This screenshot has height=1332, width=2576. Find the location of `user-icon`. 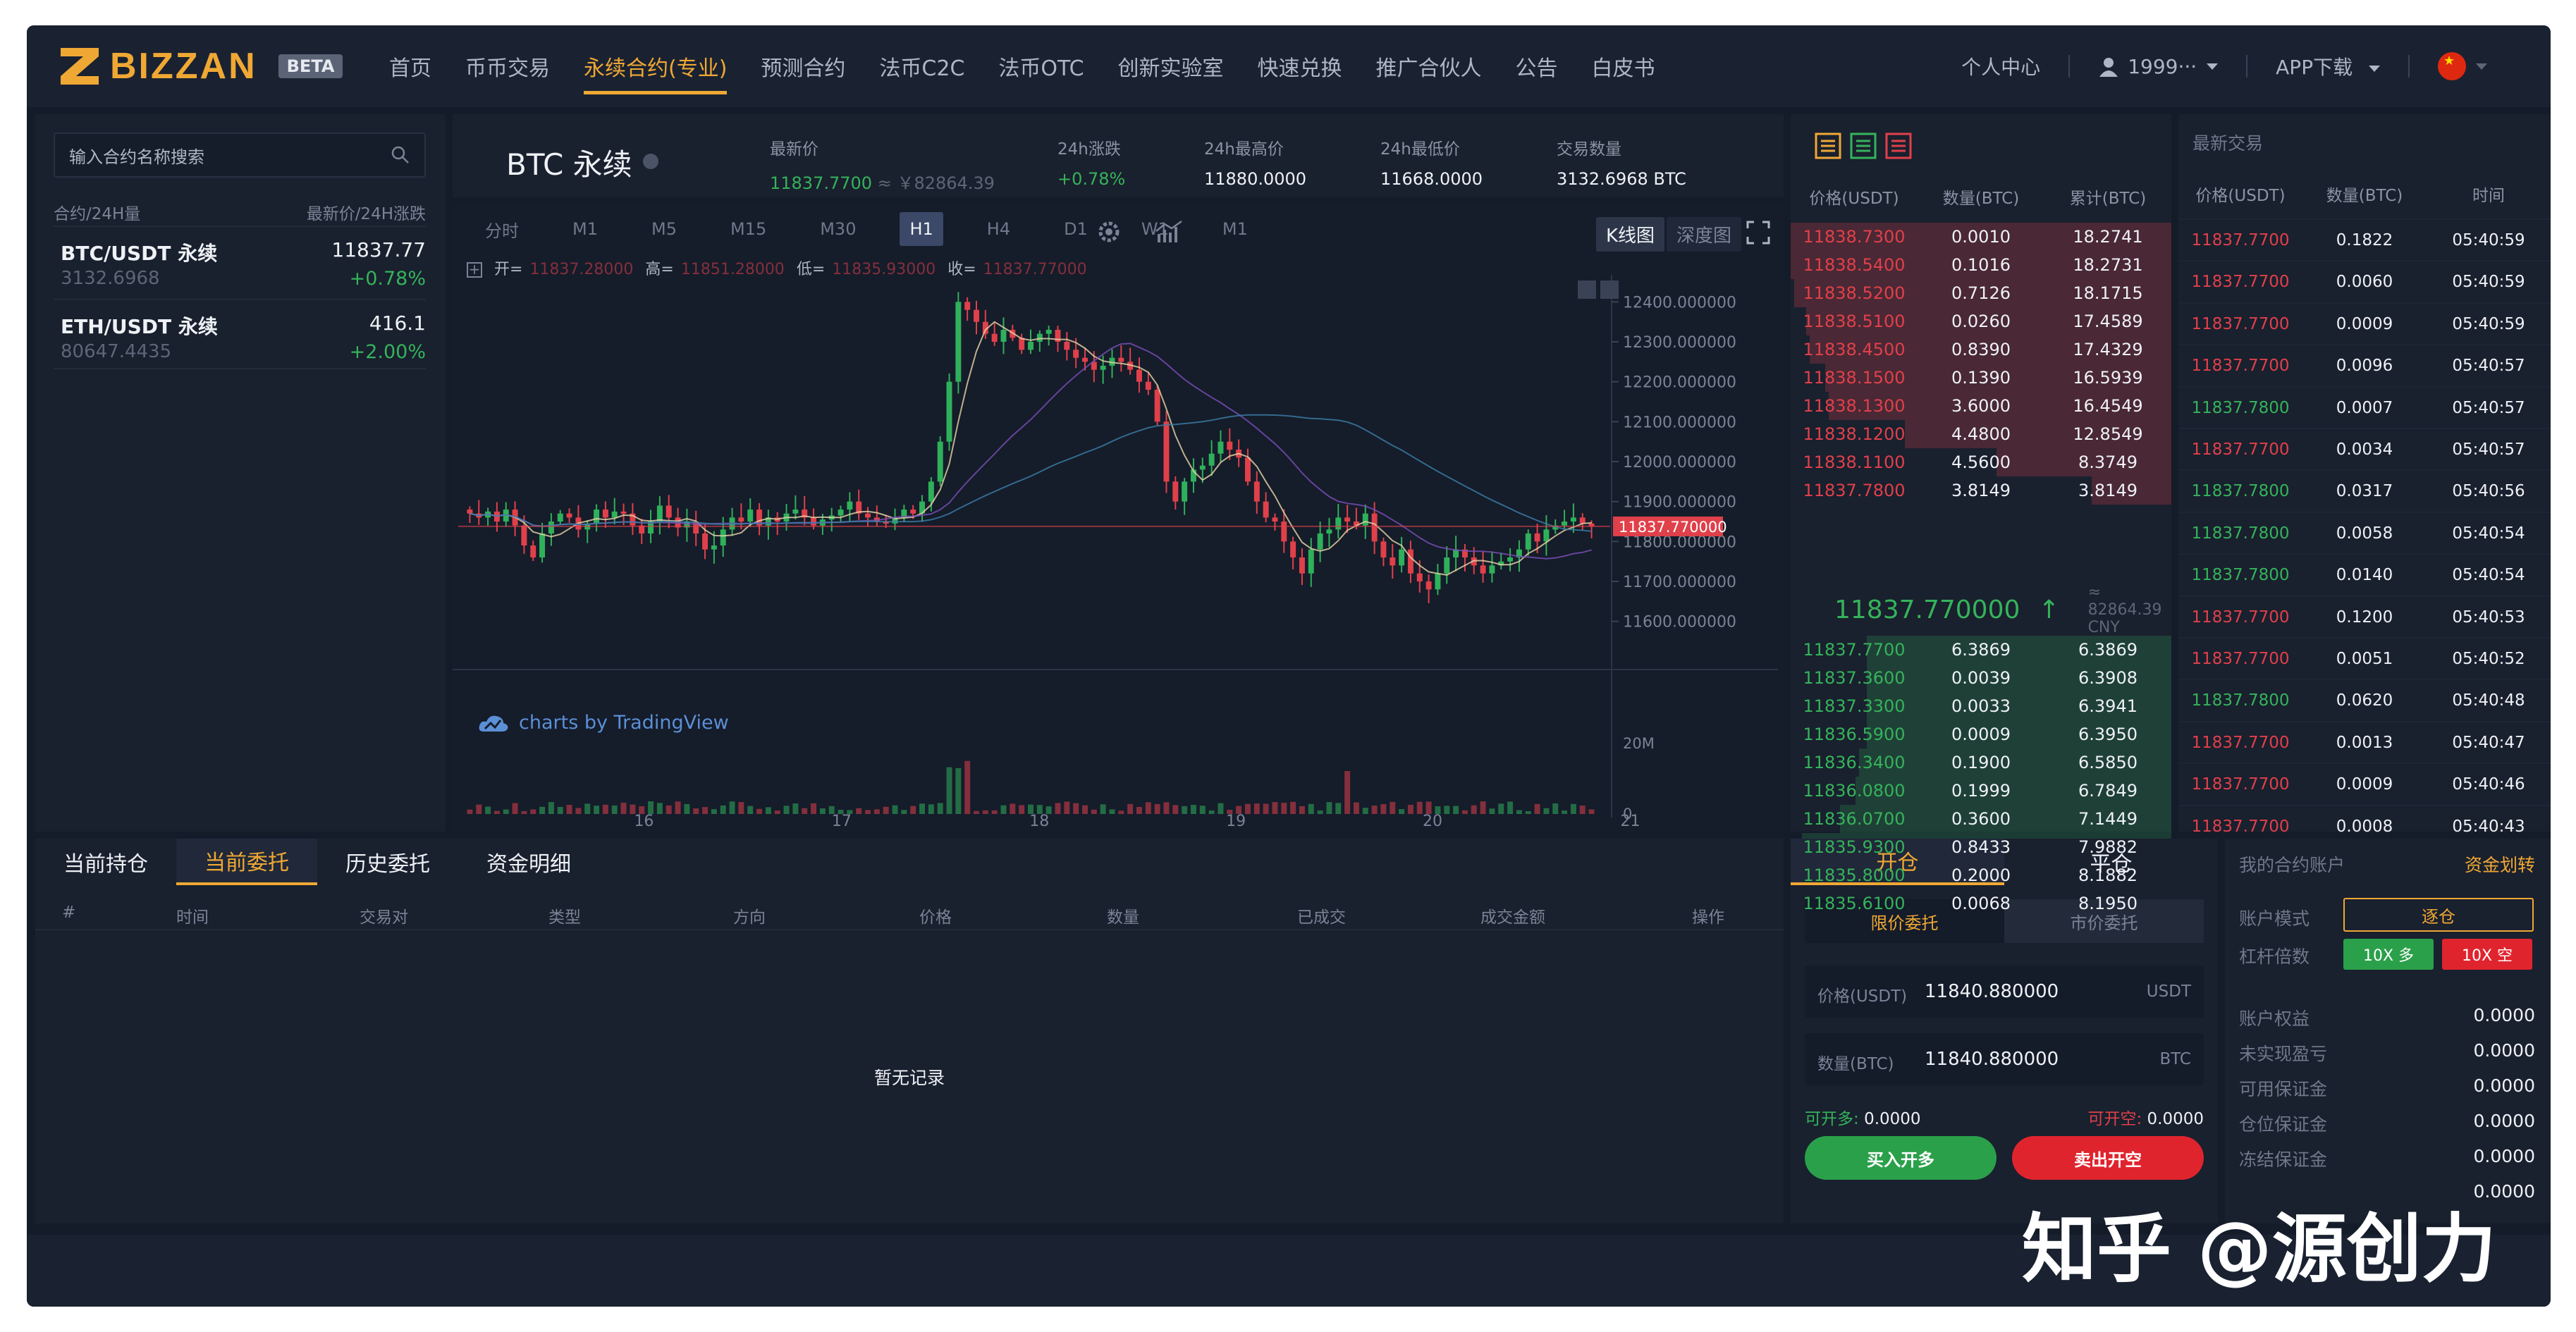

user-icon is located at coordinates (2108, 67).